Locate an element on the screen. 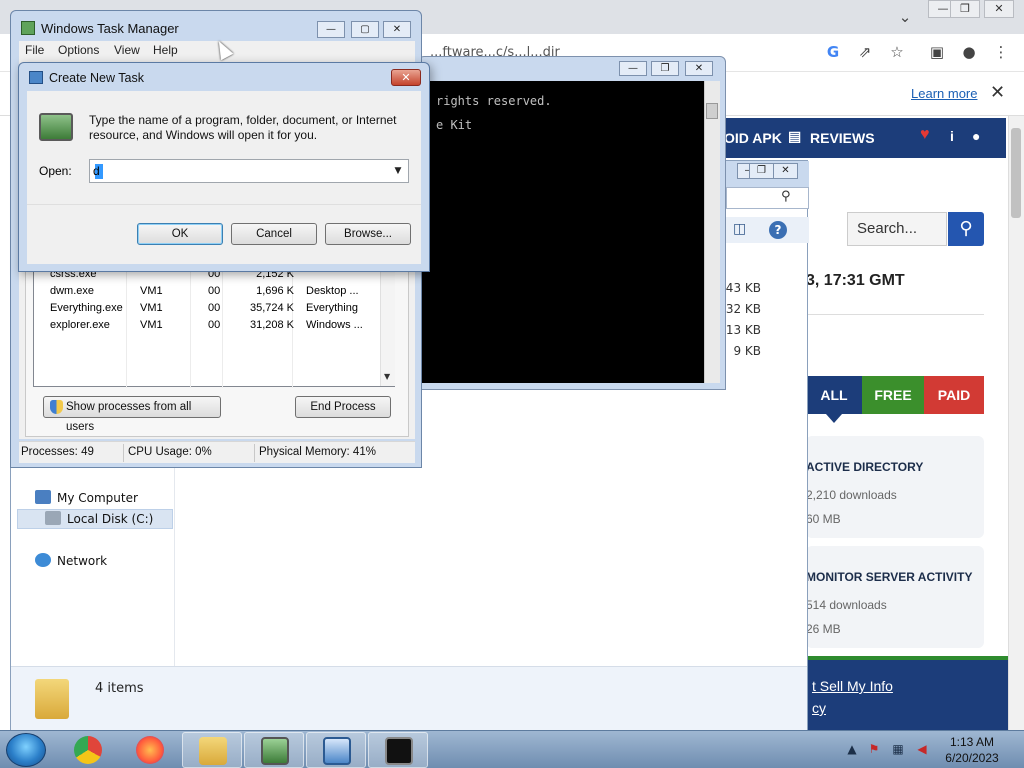 Image resolution: width=1024 pixels, height=768 pixels. infobar-close-icon: ✕ is located at coordinates (997, 92).